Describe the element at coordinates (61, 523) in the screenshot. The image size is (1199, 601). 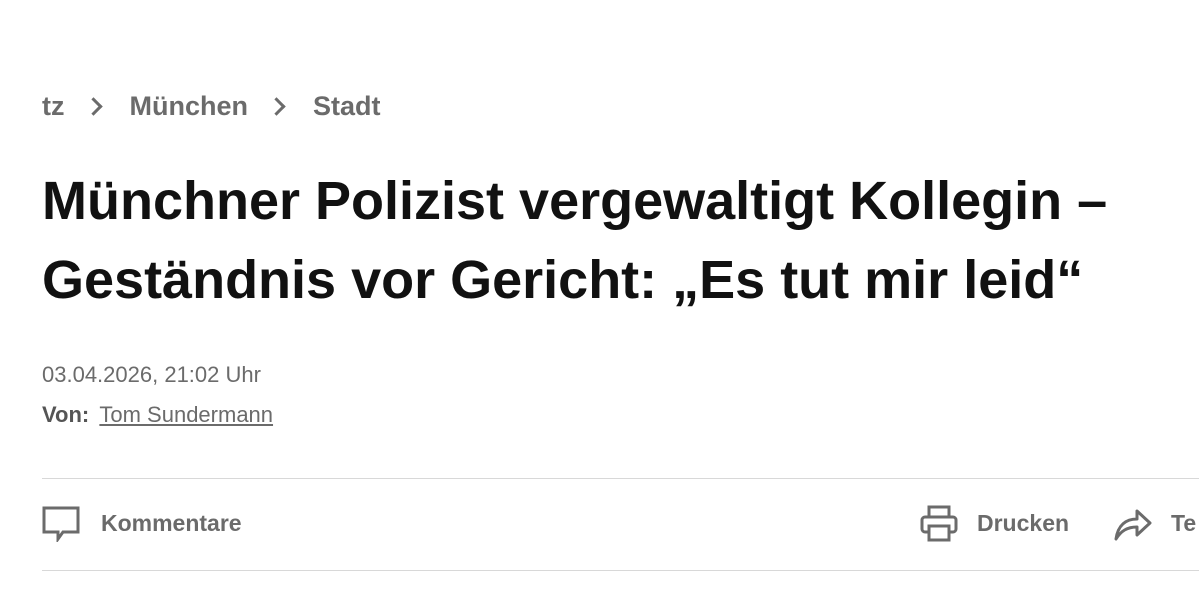
I see `speech-bubble-icon` at that location.